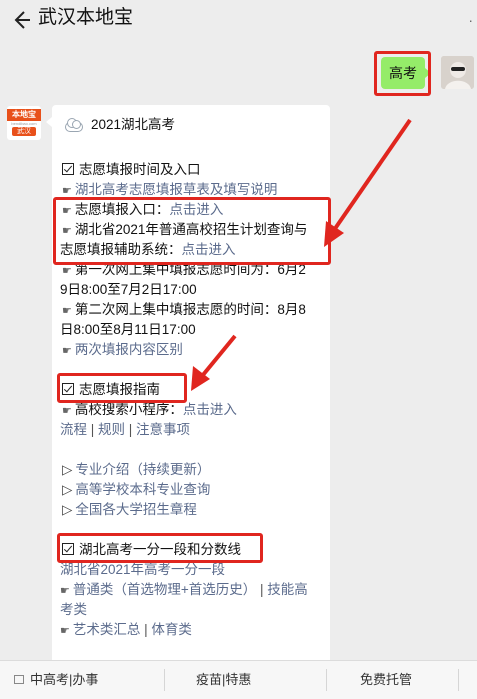 Image resolution: width=477 pixels, height=699 pixels. Describe the element at coordinates (122, 350) in the screenshot. I see `diff-link: ☛ 两次填报内容区别` at that location.